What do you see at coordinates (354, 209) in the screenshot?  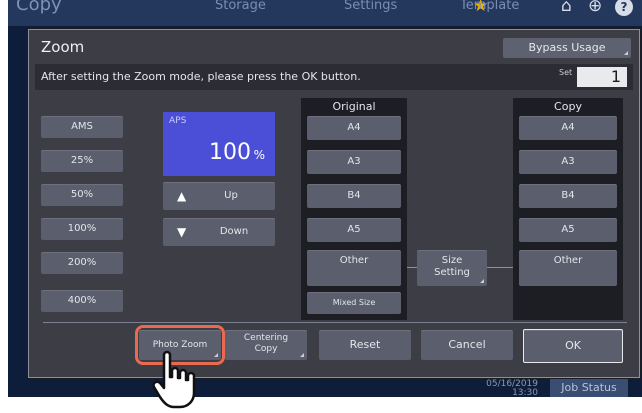 I see `original-size-panel: Original A4 A3 B4 A5 Other Mixed Size` at bounding box center [354, 209].